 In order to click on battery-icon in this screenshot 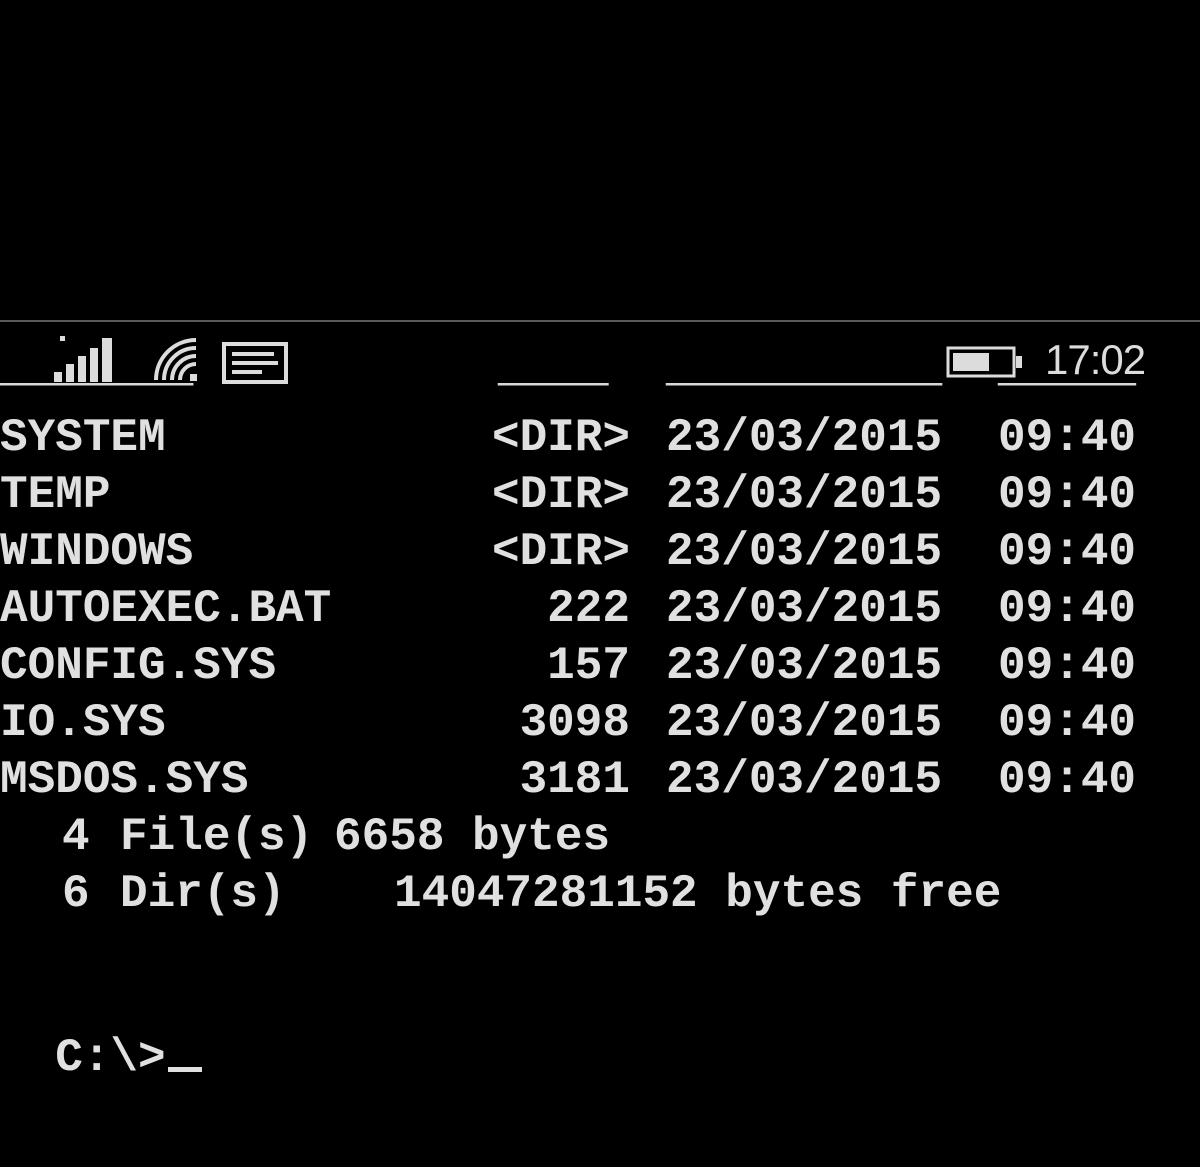, I will do `click(984, 362)`.